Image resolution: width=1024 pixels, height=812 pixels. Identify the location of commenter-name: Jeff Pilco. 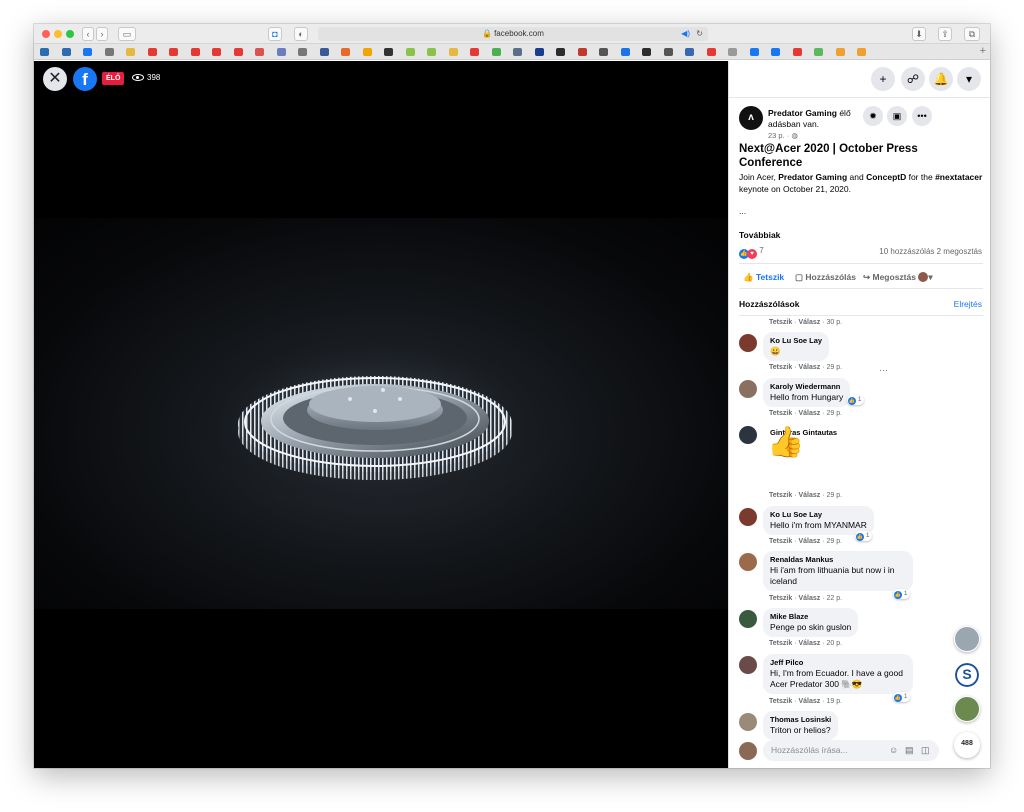
(838, 663).